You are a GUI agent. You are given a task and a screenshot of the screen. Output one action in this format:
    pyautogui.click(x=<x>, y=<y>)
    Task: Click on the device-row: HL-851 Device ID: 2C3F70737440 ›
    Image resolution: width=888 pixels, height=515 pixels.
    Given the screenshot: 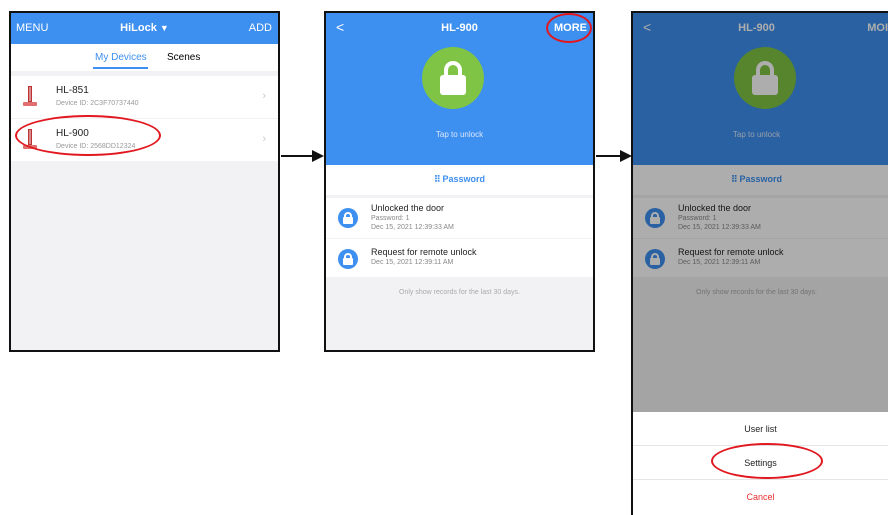 What is the action you would take?
    pyautogui.click(x=144, y=97)
    